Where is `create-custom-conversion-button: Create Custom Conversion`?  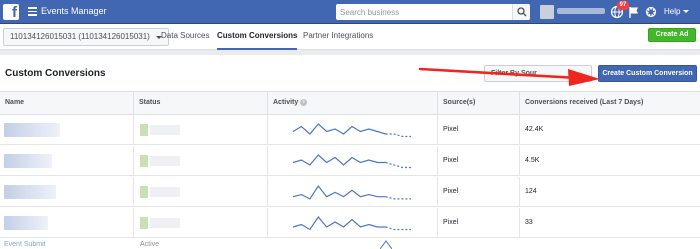
create-custom-conversion-button: Create Custom Conversion is located at coordinates (647, 73).